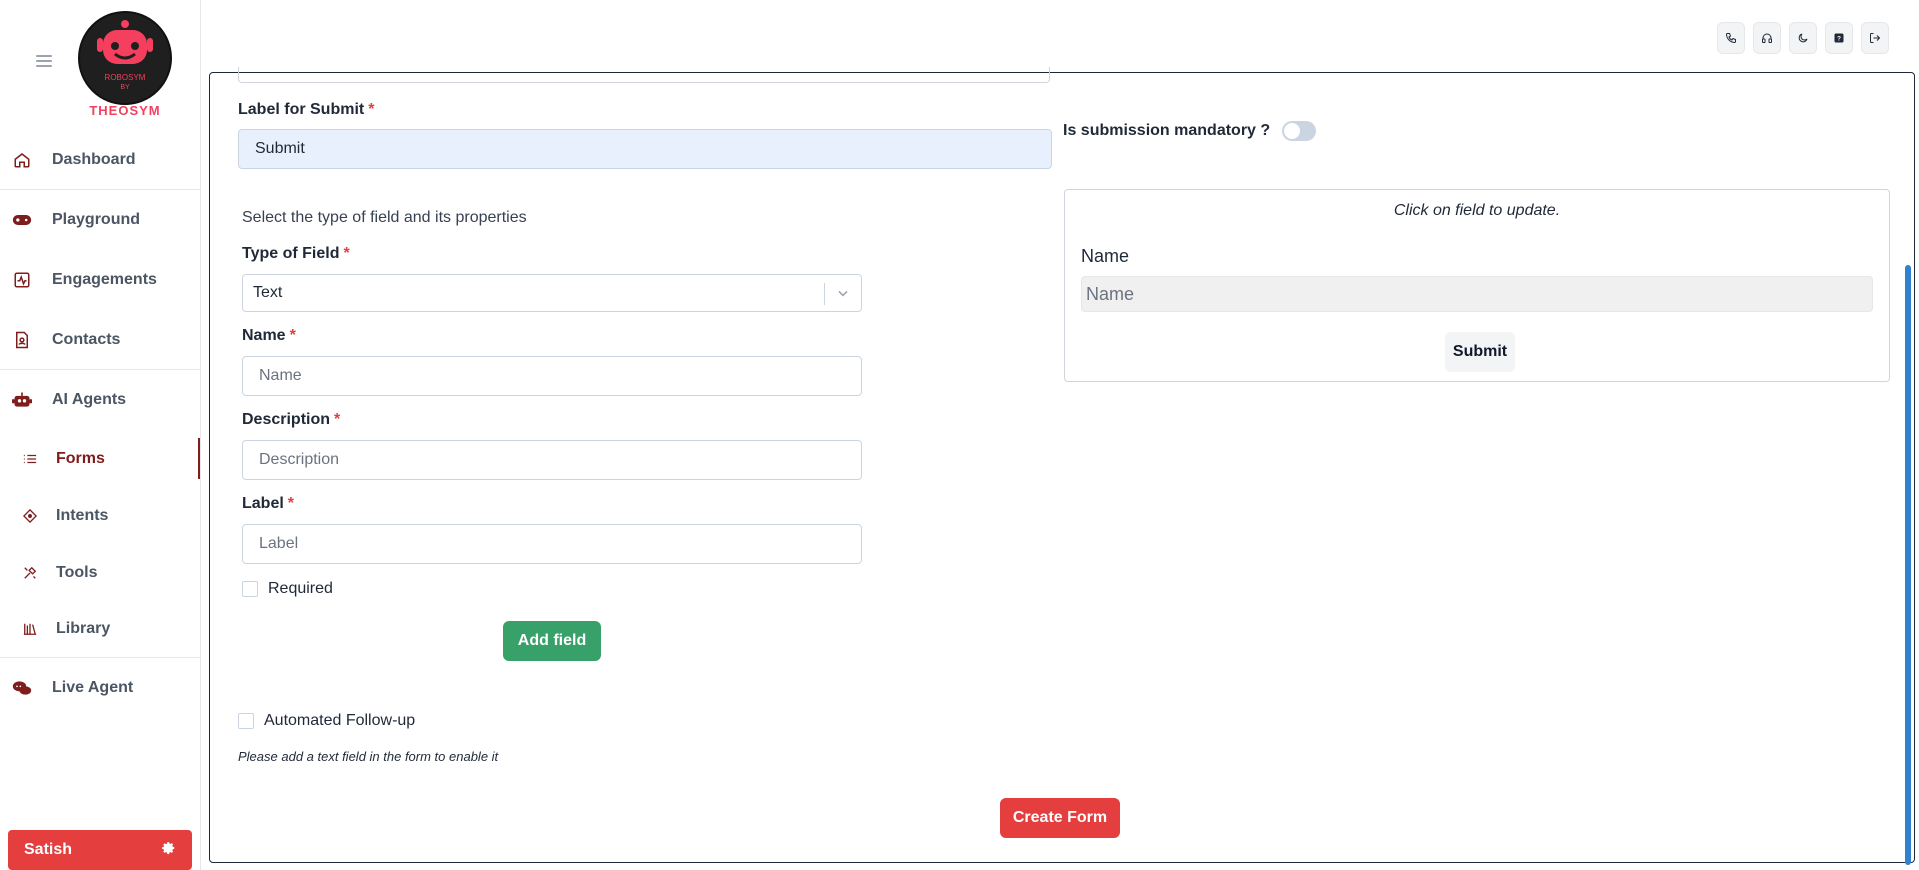  What do you see at coordinates (125, 77) in the screenshot?
I see `svg-text: ROBOSYM` at bounding box center [125, 77].